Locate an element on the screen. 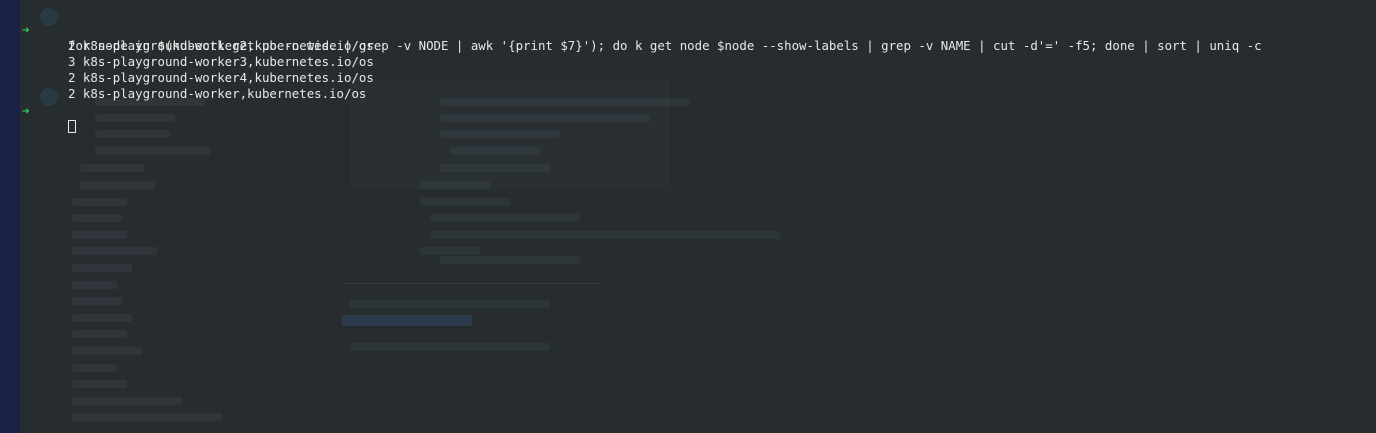 The height and width of the screenshot is (433, 1376). ghost-tab-bar is located at coordinates (472, 283).